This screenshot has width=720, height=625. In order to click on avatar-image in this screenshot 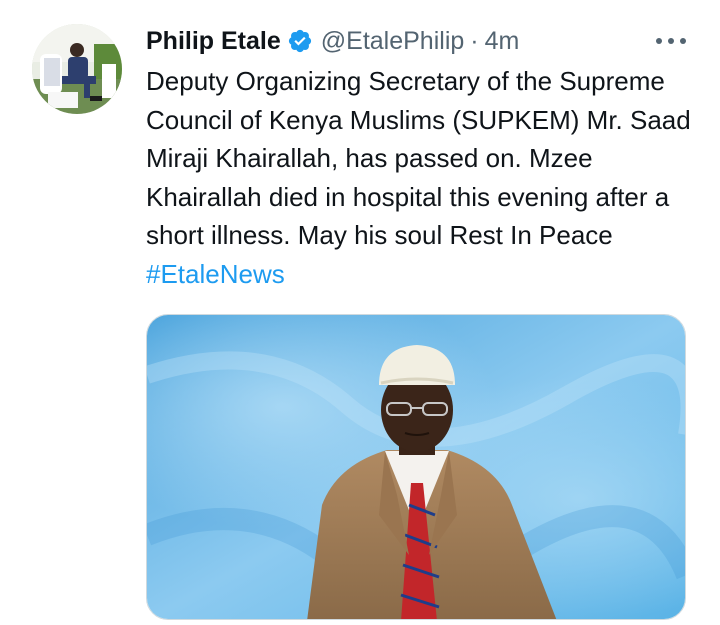, I will do `click(77, 69)`.